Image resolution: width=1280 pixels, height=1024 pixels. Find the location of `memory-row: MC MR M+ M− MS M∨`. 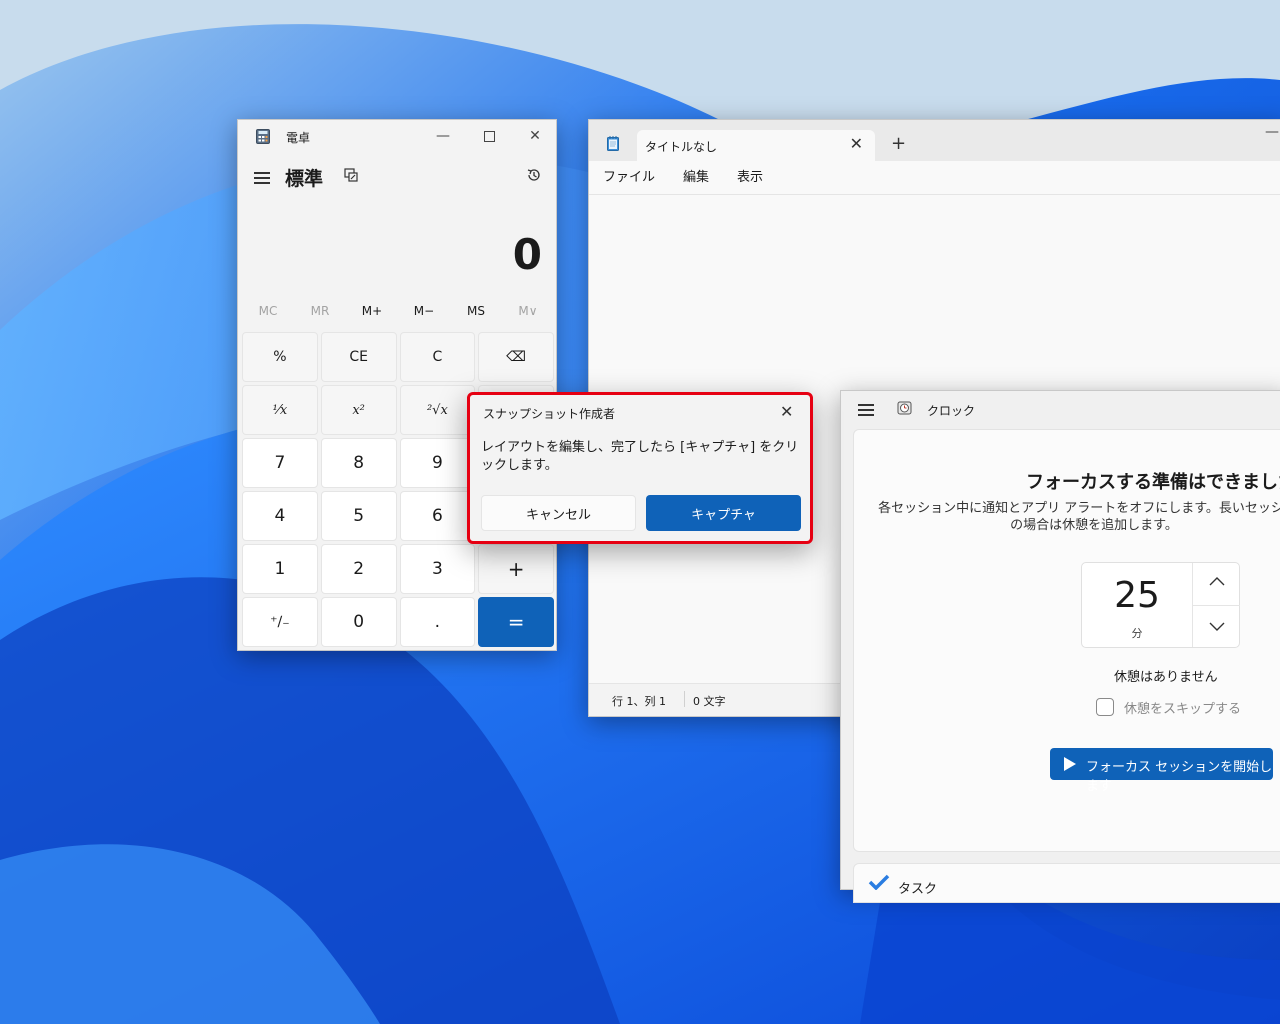

memory-row: MC MR M+ M− MS M∨ is located at coordinates (398, 311).